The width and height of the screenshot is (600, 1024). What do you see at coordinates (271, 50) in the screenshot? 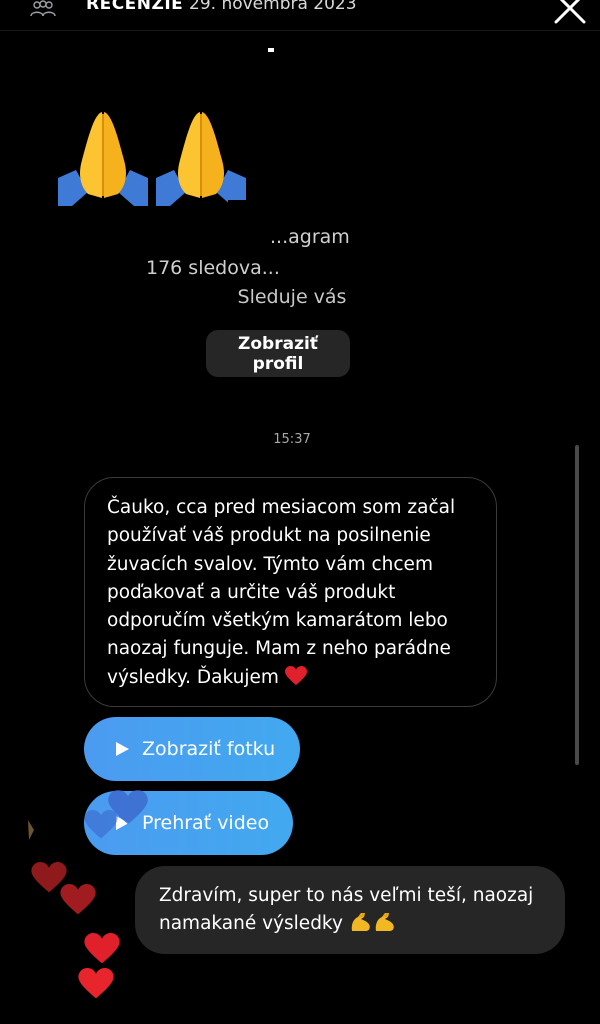
I see `redaction-mark` at bounding box center [271, 50].